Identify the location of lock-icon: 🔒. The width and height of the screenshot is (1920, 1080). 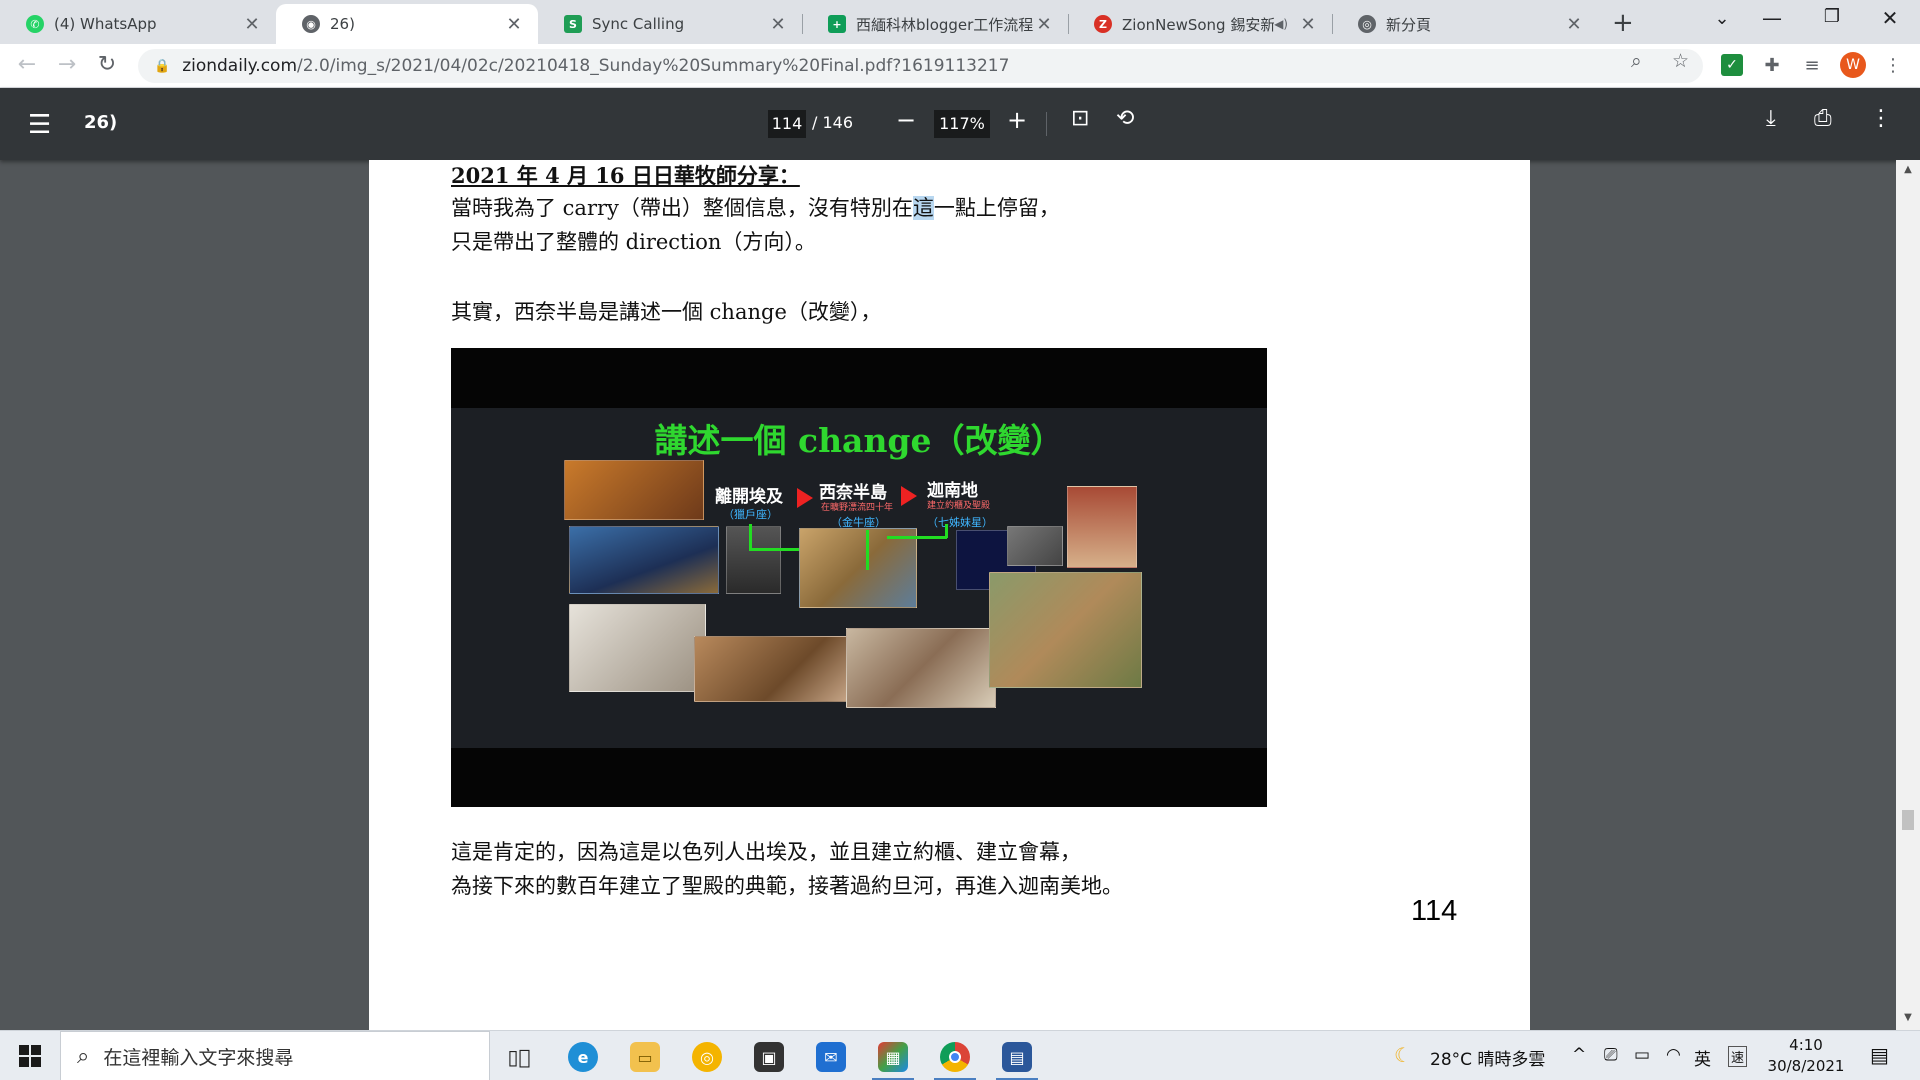
(162, 66).